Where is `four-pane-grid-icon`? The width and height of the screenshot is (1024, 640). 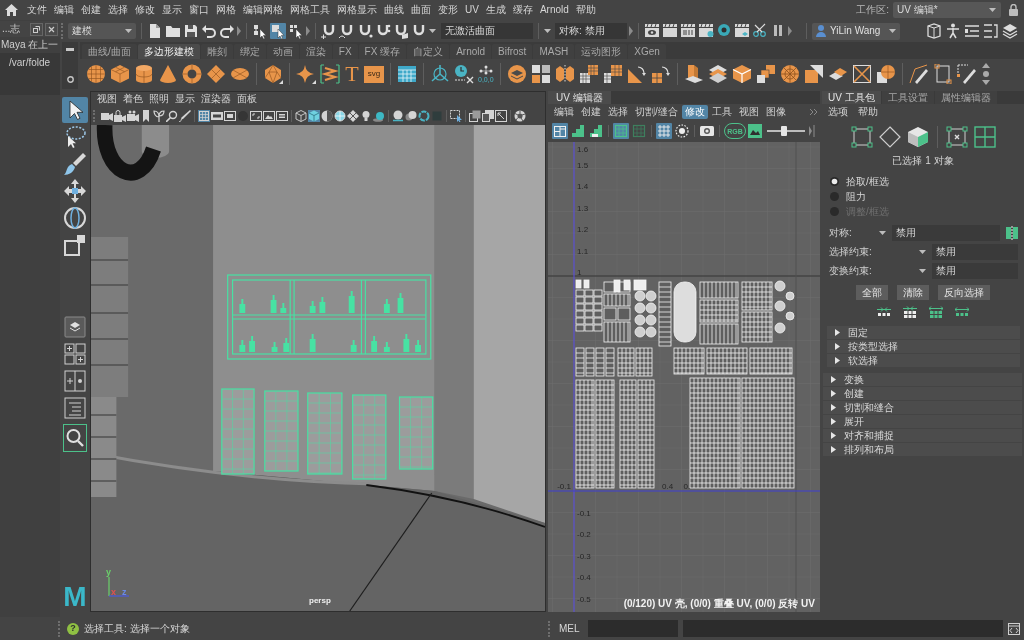 four-pane-grid-icon is located at coordinates (984, 137).